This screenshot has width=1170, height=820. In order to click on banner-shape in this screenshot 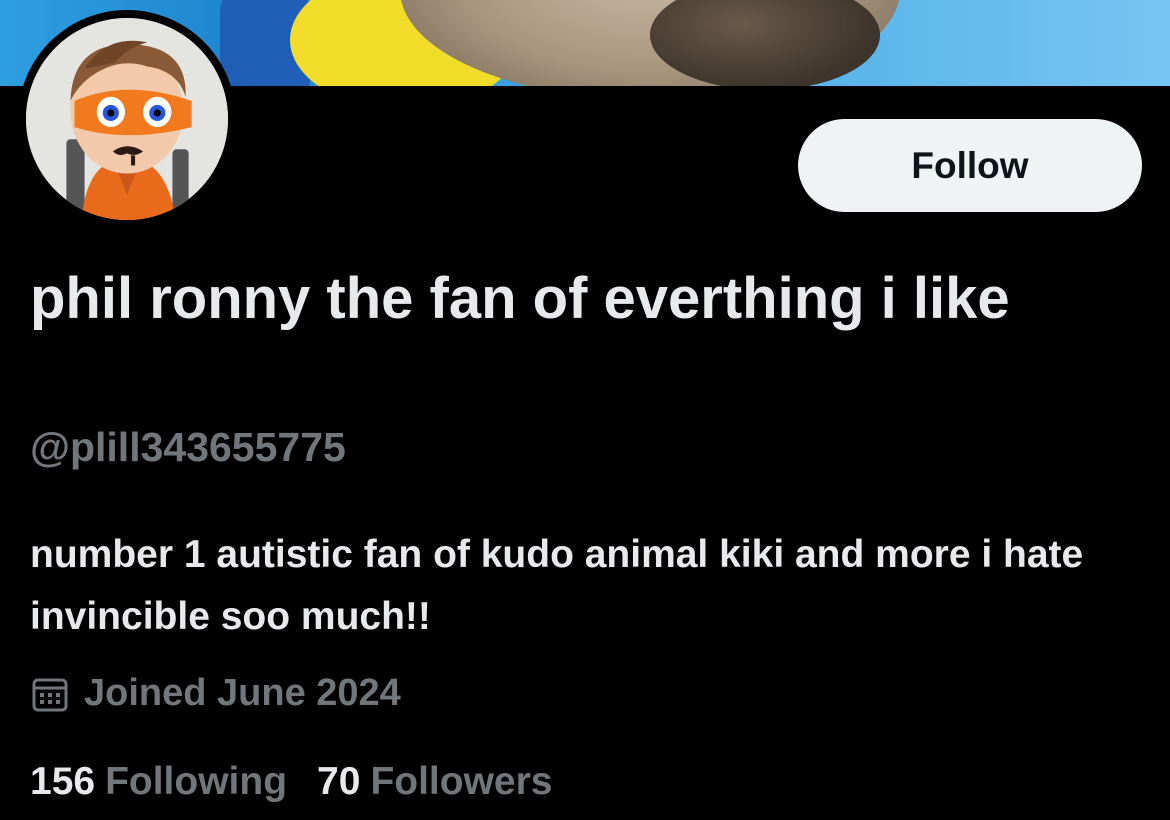, I will do `click(765, 43)`.